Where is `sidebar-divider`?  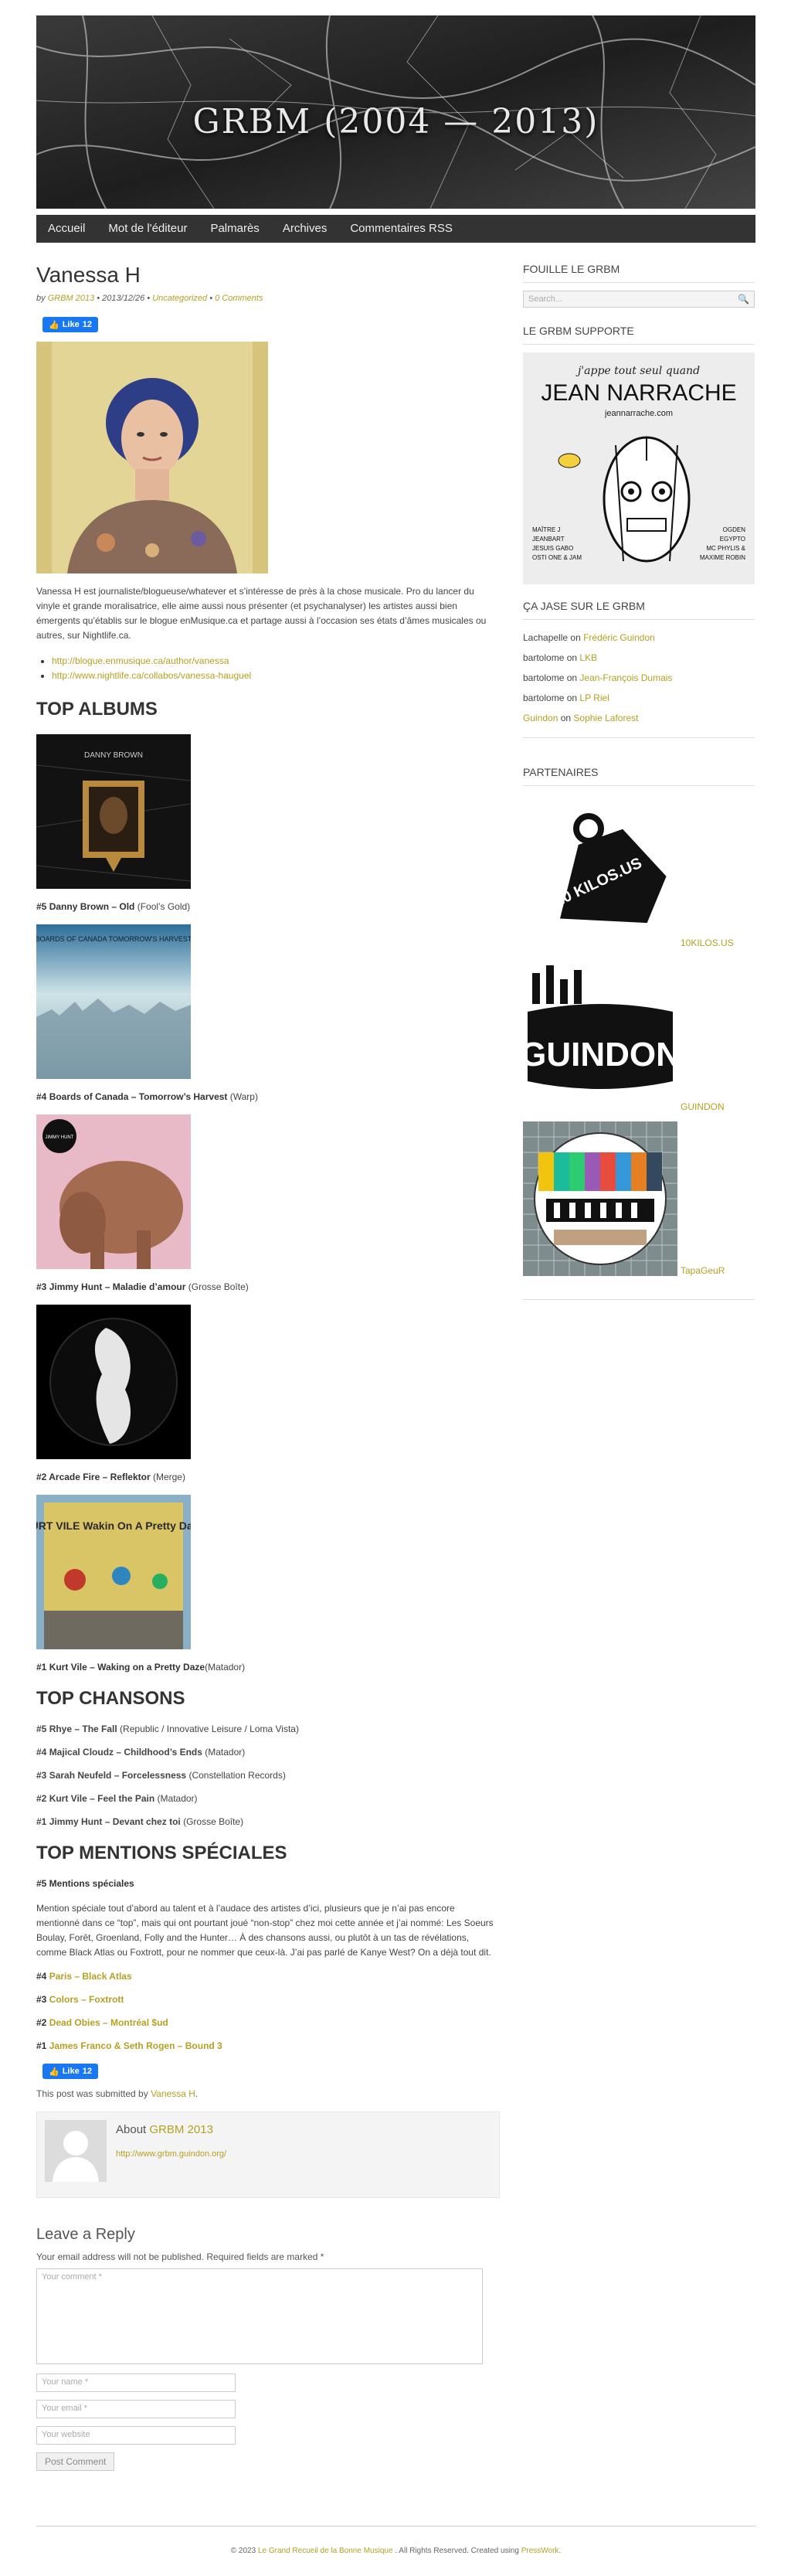
sidebar-divider is located at coordinates (639, 1299).